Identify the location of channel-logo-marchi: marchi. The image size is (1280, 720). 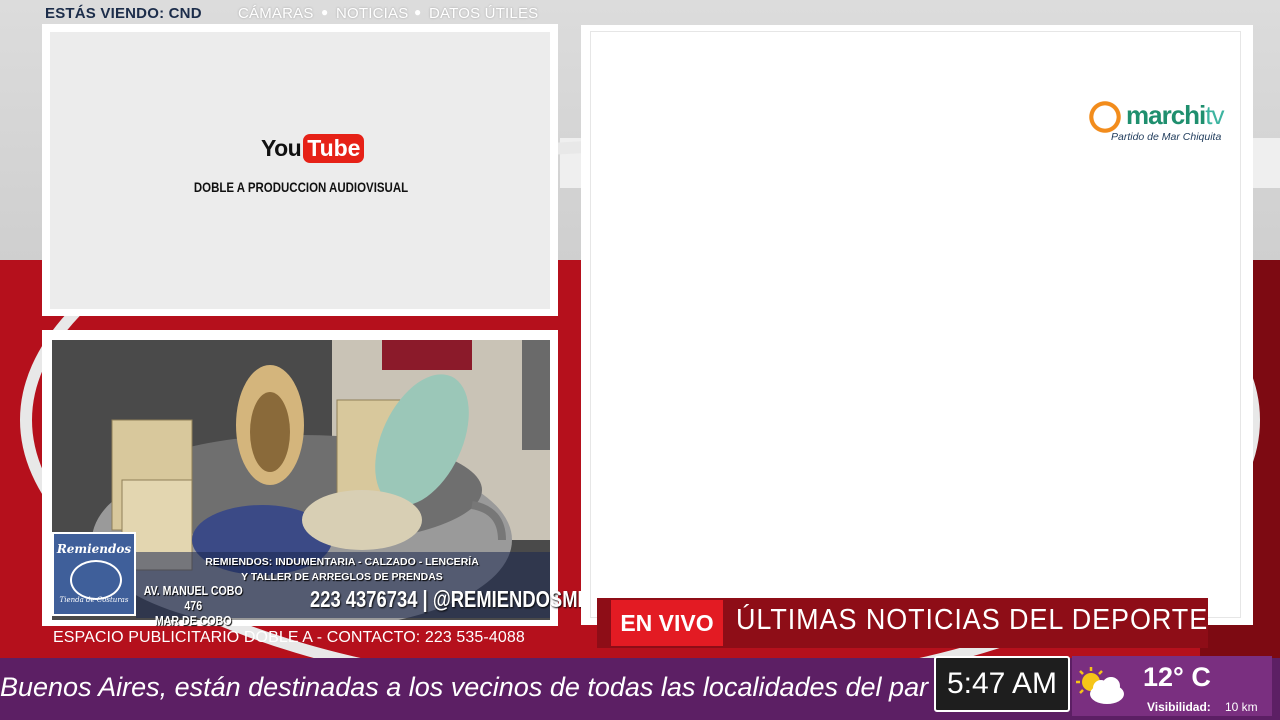
(1166, 115).